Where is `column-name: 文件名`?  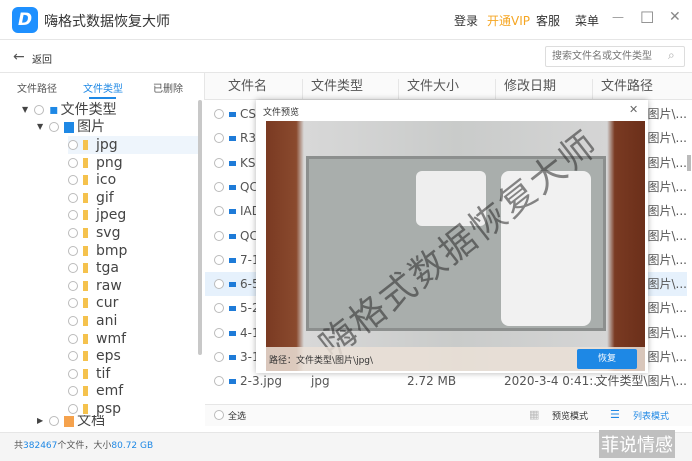
column-name: 文件名 is located at coordinates (243, 89).